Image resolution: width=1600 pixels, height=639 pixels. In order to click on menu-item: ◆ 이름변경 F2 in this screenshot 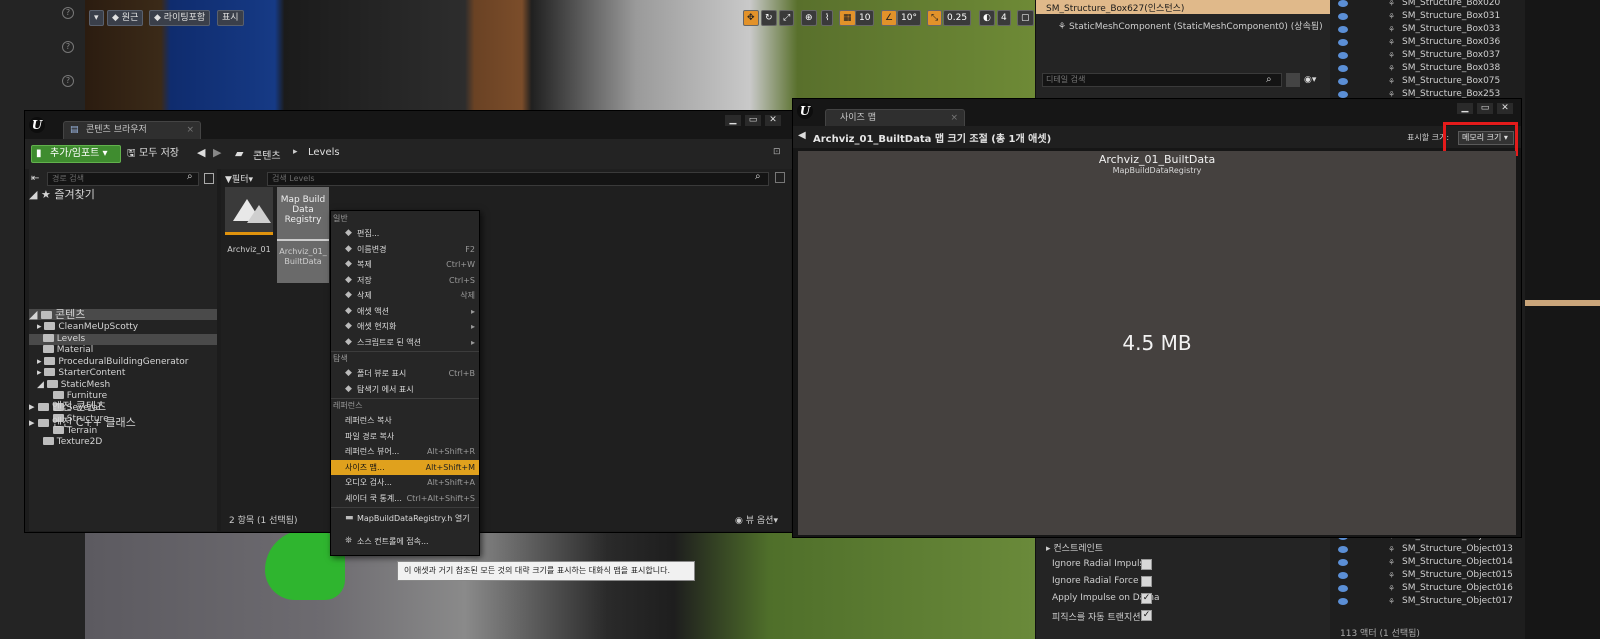, I will do `click(405, 249)`.